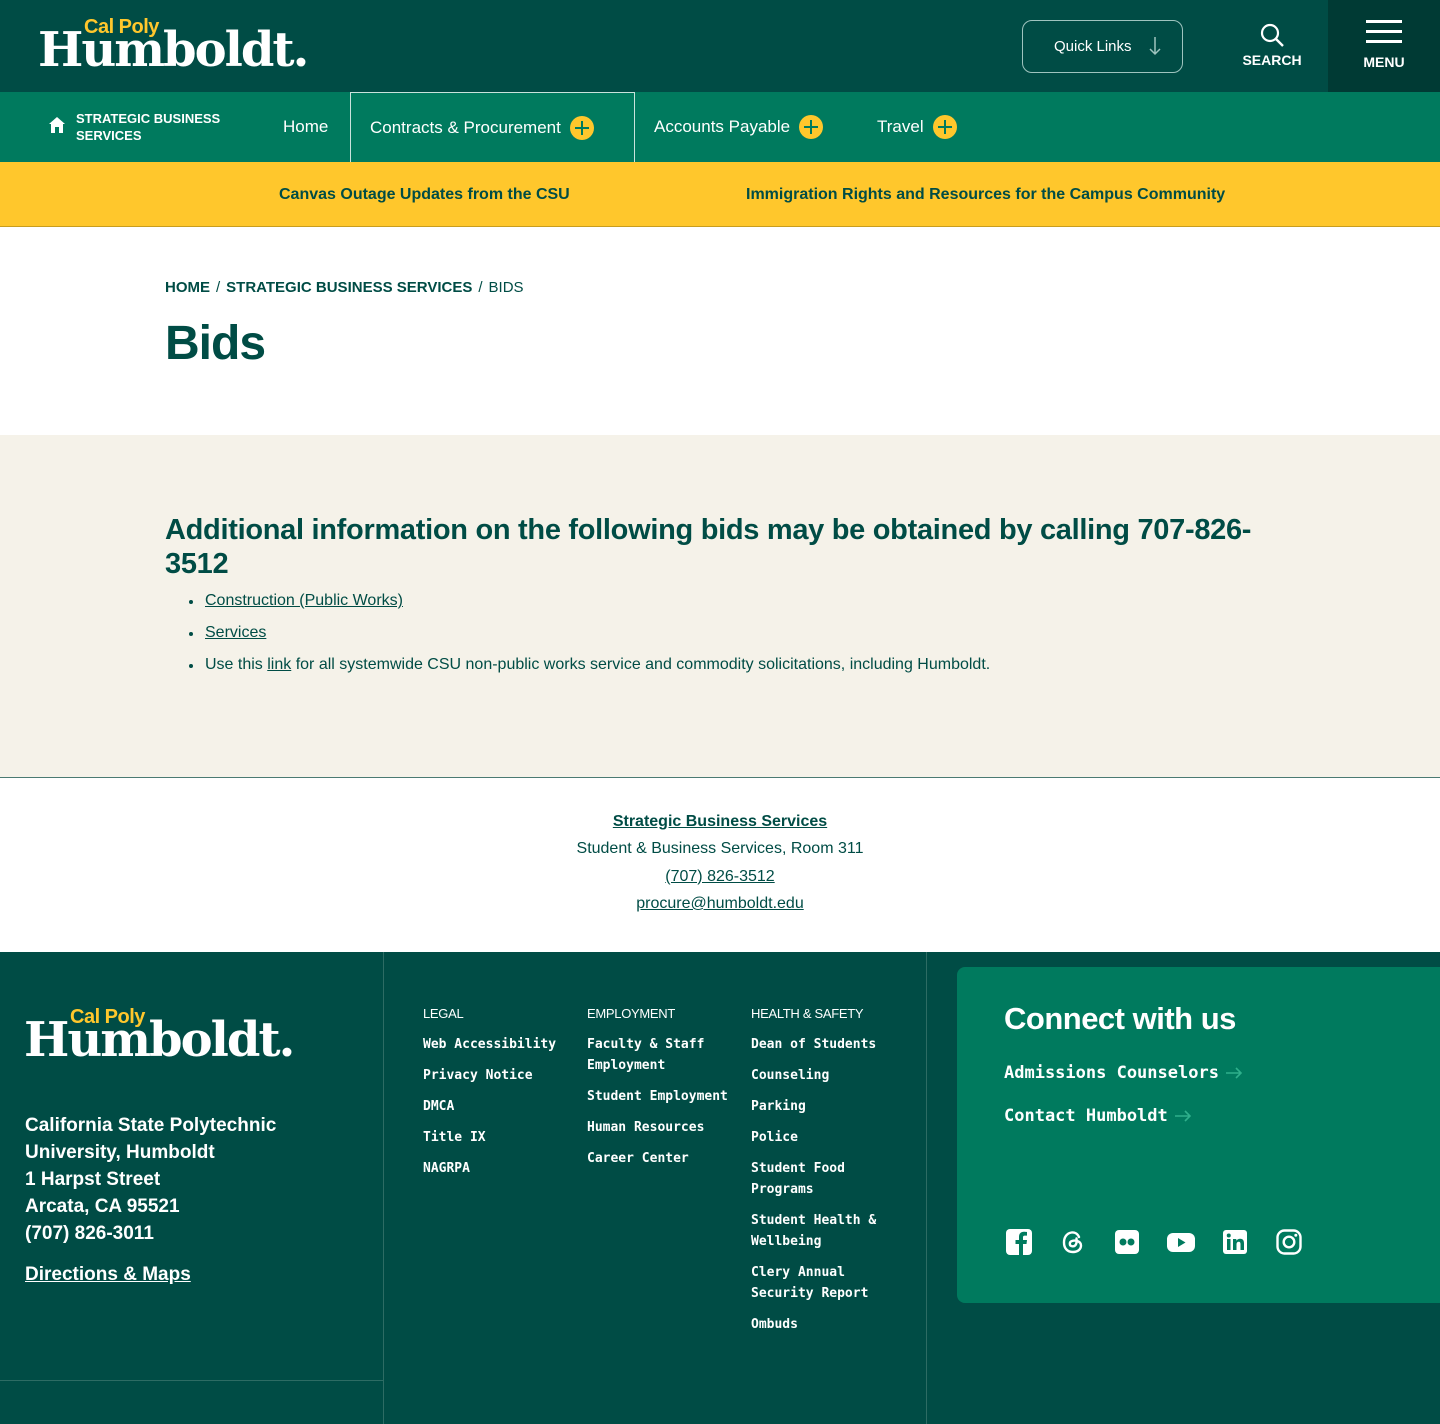 The image size is (1440, 1424). What do you see at coordinates (826, 1075) in the screenshot?
I see `footer-link: Counseling` at bounding box center [826, 1075].